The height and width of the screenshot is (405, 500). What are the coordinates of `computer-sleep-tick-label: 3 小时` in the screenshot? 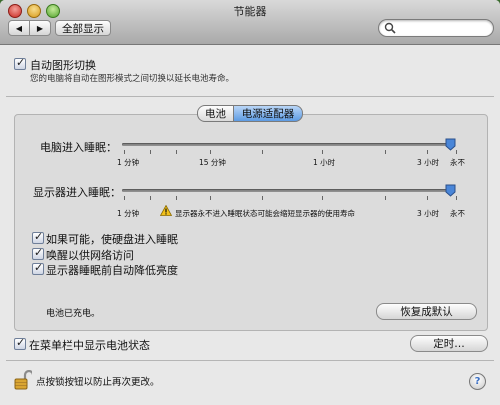 It's located at (428, 162).